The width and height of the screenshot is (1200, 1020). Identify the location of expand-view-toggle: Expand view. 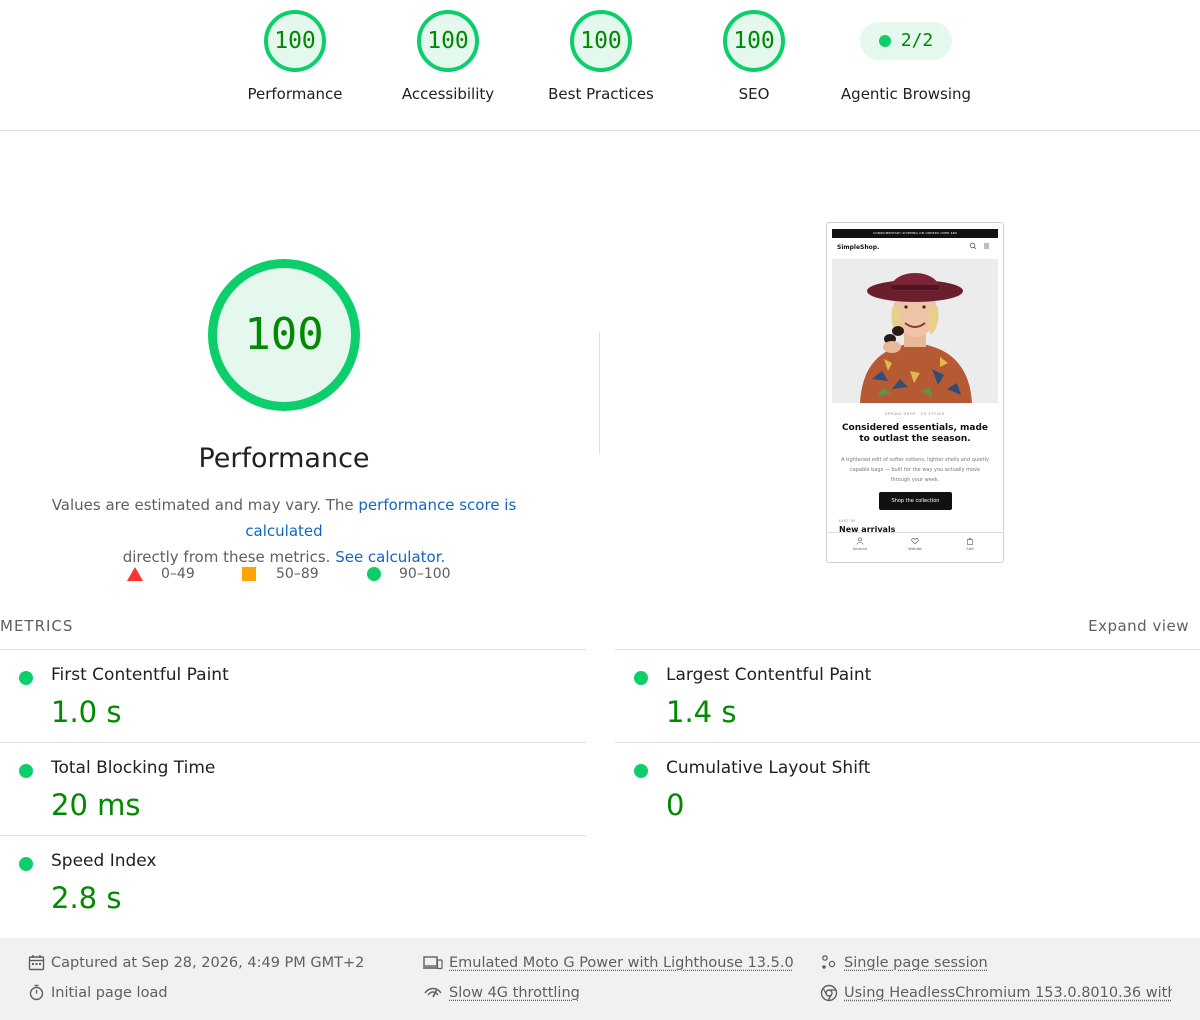
(1138, 626).